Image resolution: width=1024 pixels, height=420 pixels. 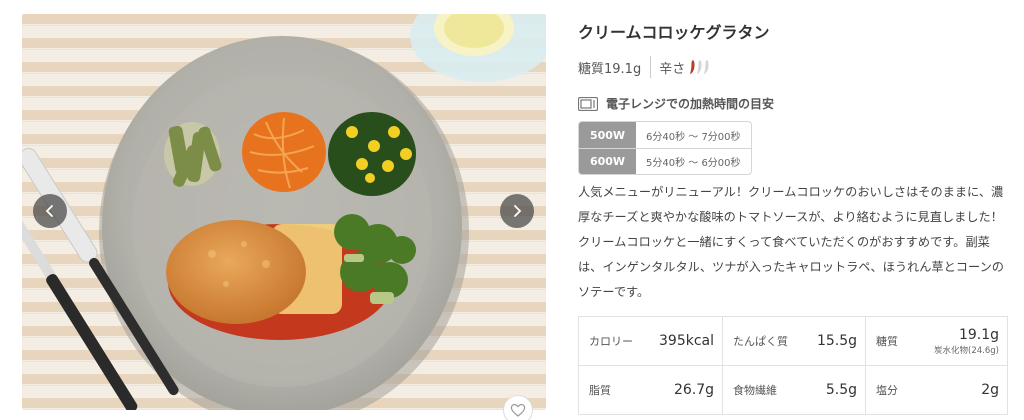 I want to click on nutrition-cell-calories: カロリー 395kcal, so click(x=650, y=341).